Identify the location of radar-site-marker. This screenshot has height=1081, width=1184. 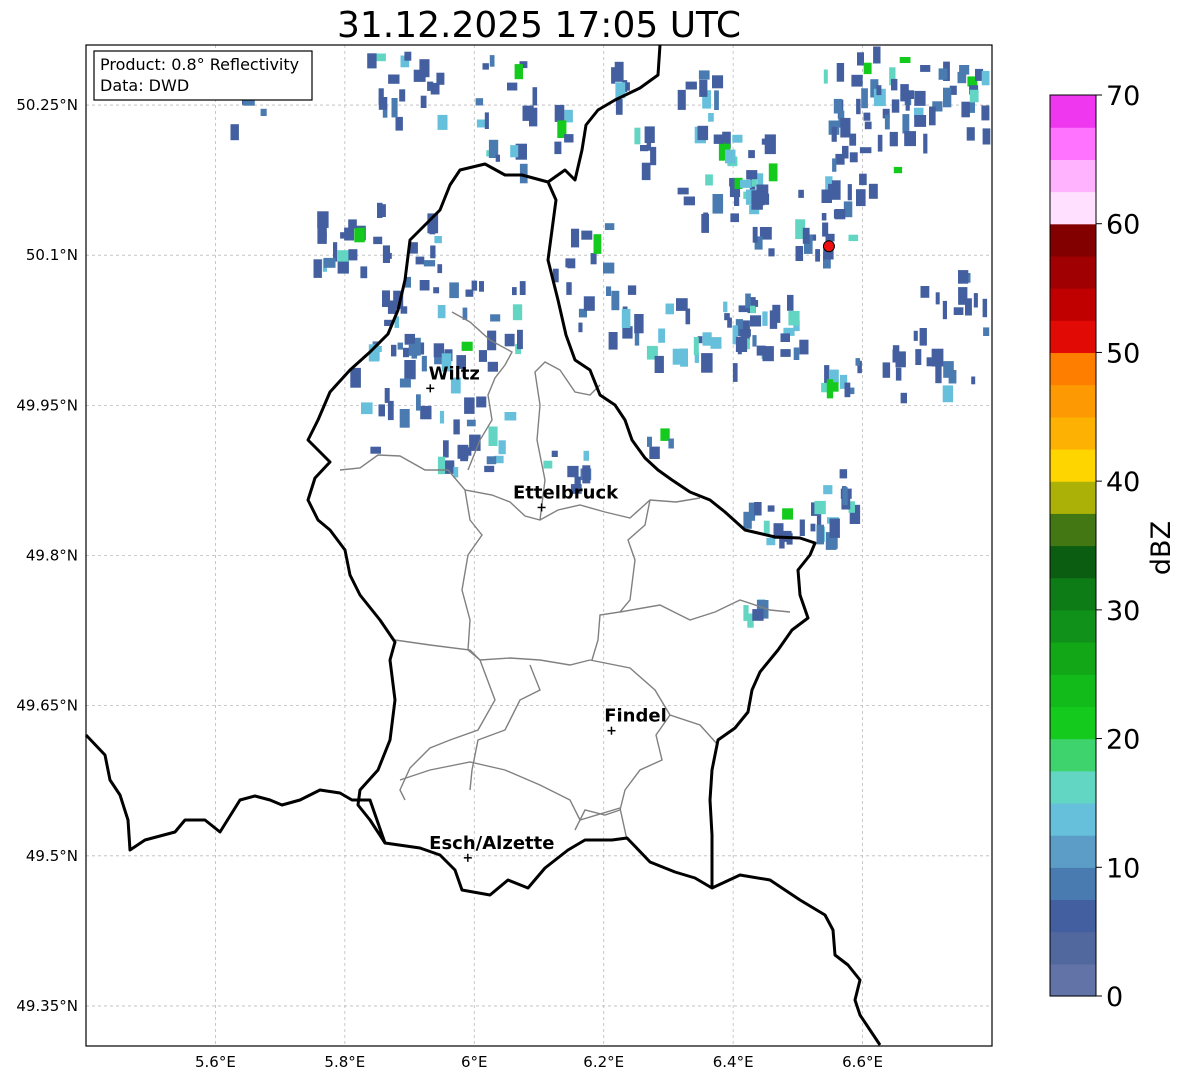
(828, 246).